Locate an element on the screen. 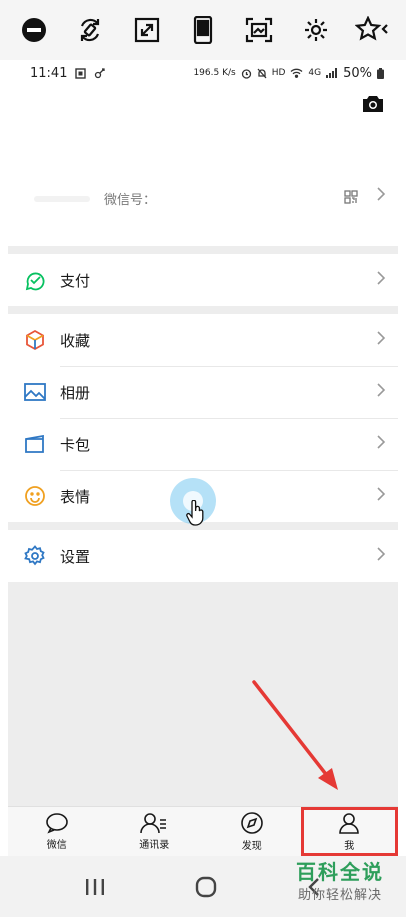  bottom-tab-bar: 微信 通讯录 发现 我 is located at coordinates (203, 831).